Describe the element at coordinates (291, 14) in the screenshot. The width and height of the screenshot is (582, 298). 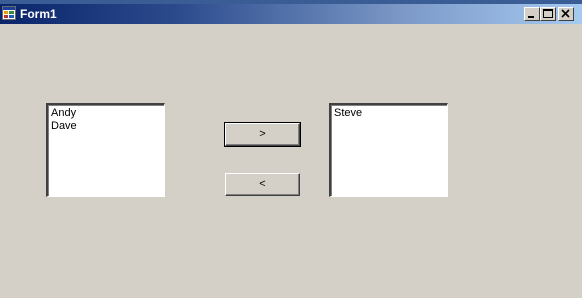
I see `title-bar: Form1` at that location.